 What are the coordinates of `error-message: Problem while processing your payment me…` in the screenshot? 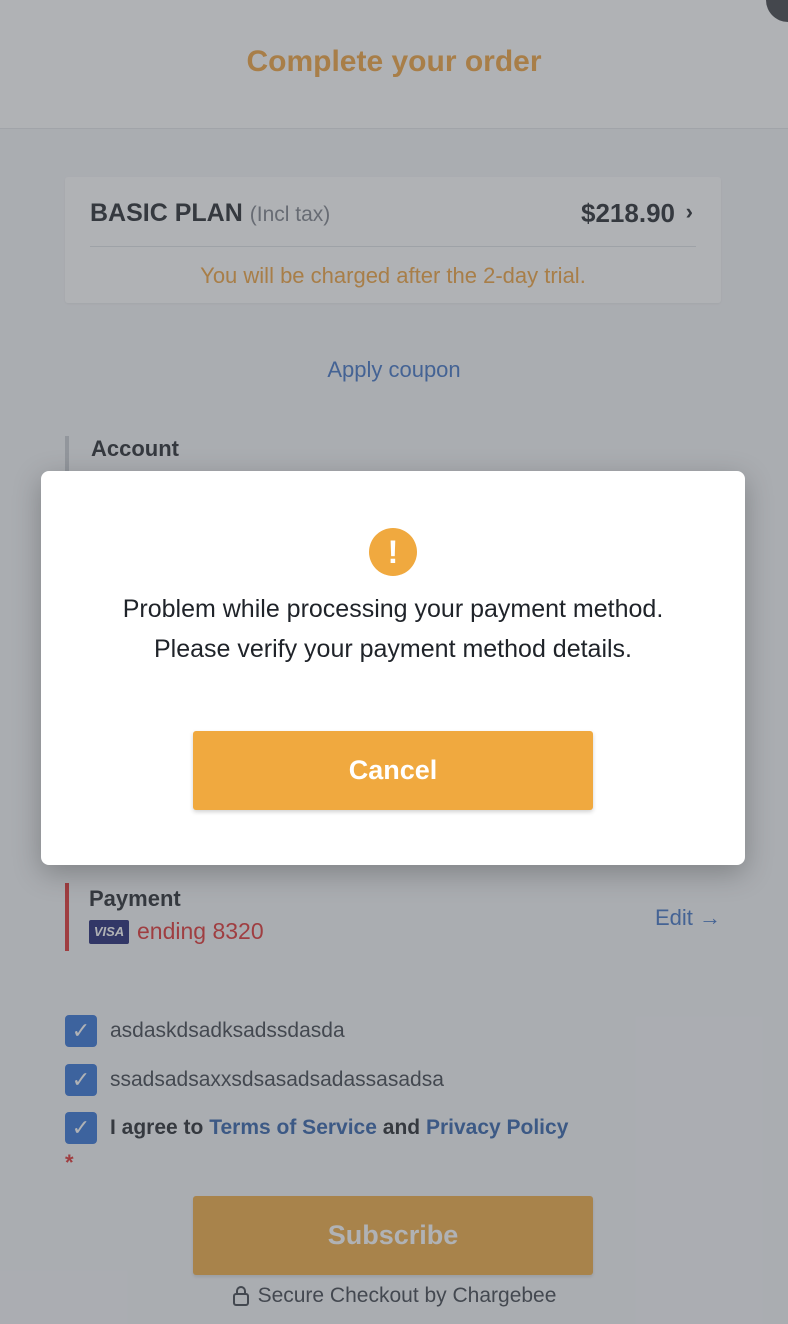 It's located at (393, 629).